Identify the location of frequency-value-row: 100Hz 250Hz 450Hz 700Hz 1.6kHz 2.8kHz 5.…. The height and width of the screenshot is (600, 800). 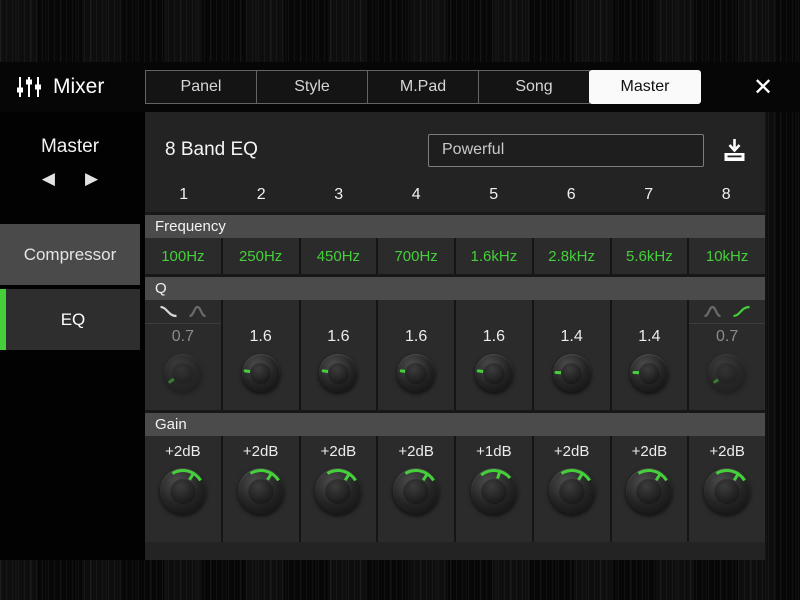
(455, 256).